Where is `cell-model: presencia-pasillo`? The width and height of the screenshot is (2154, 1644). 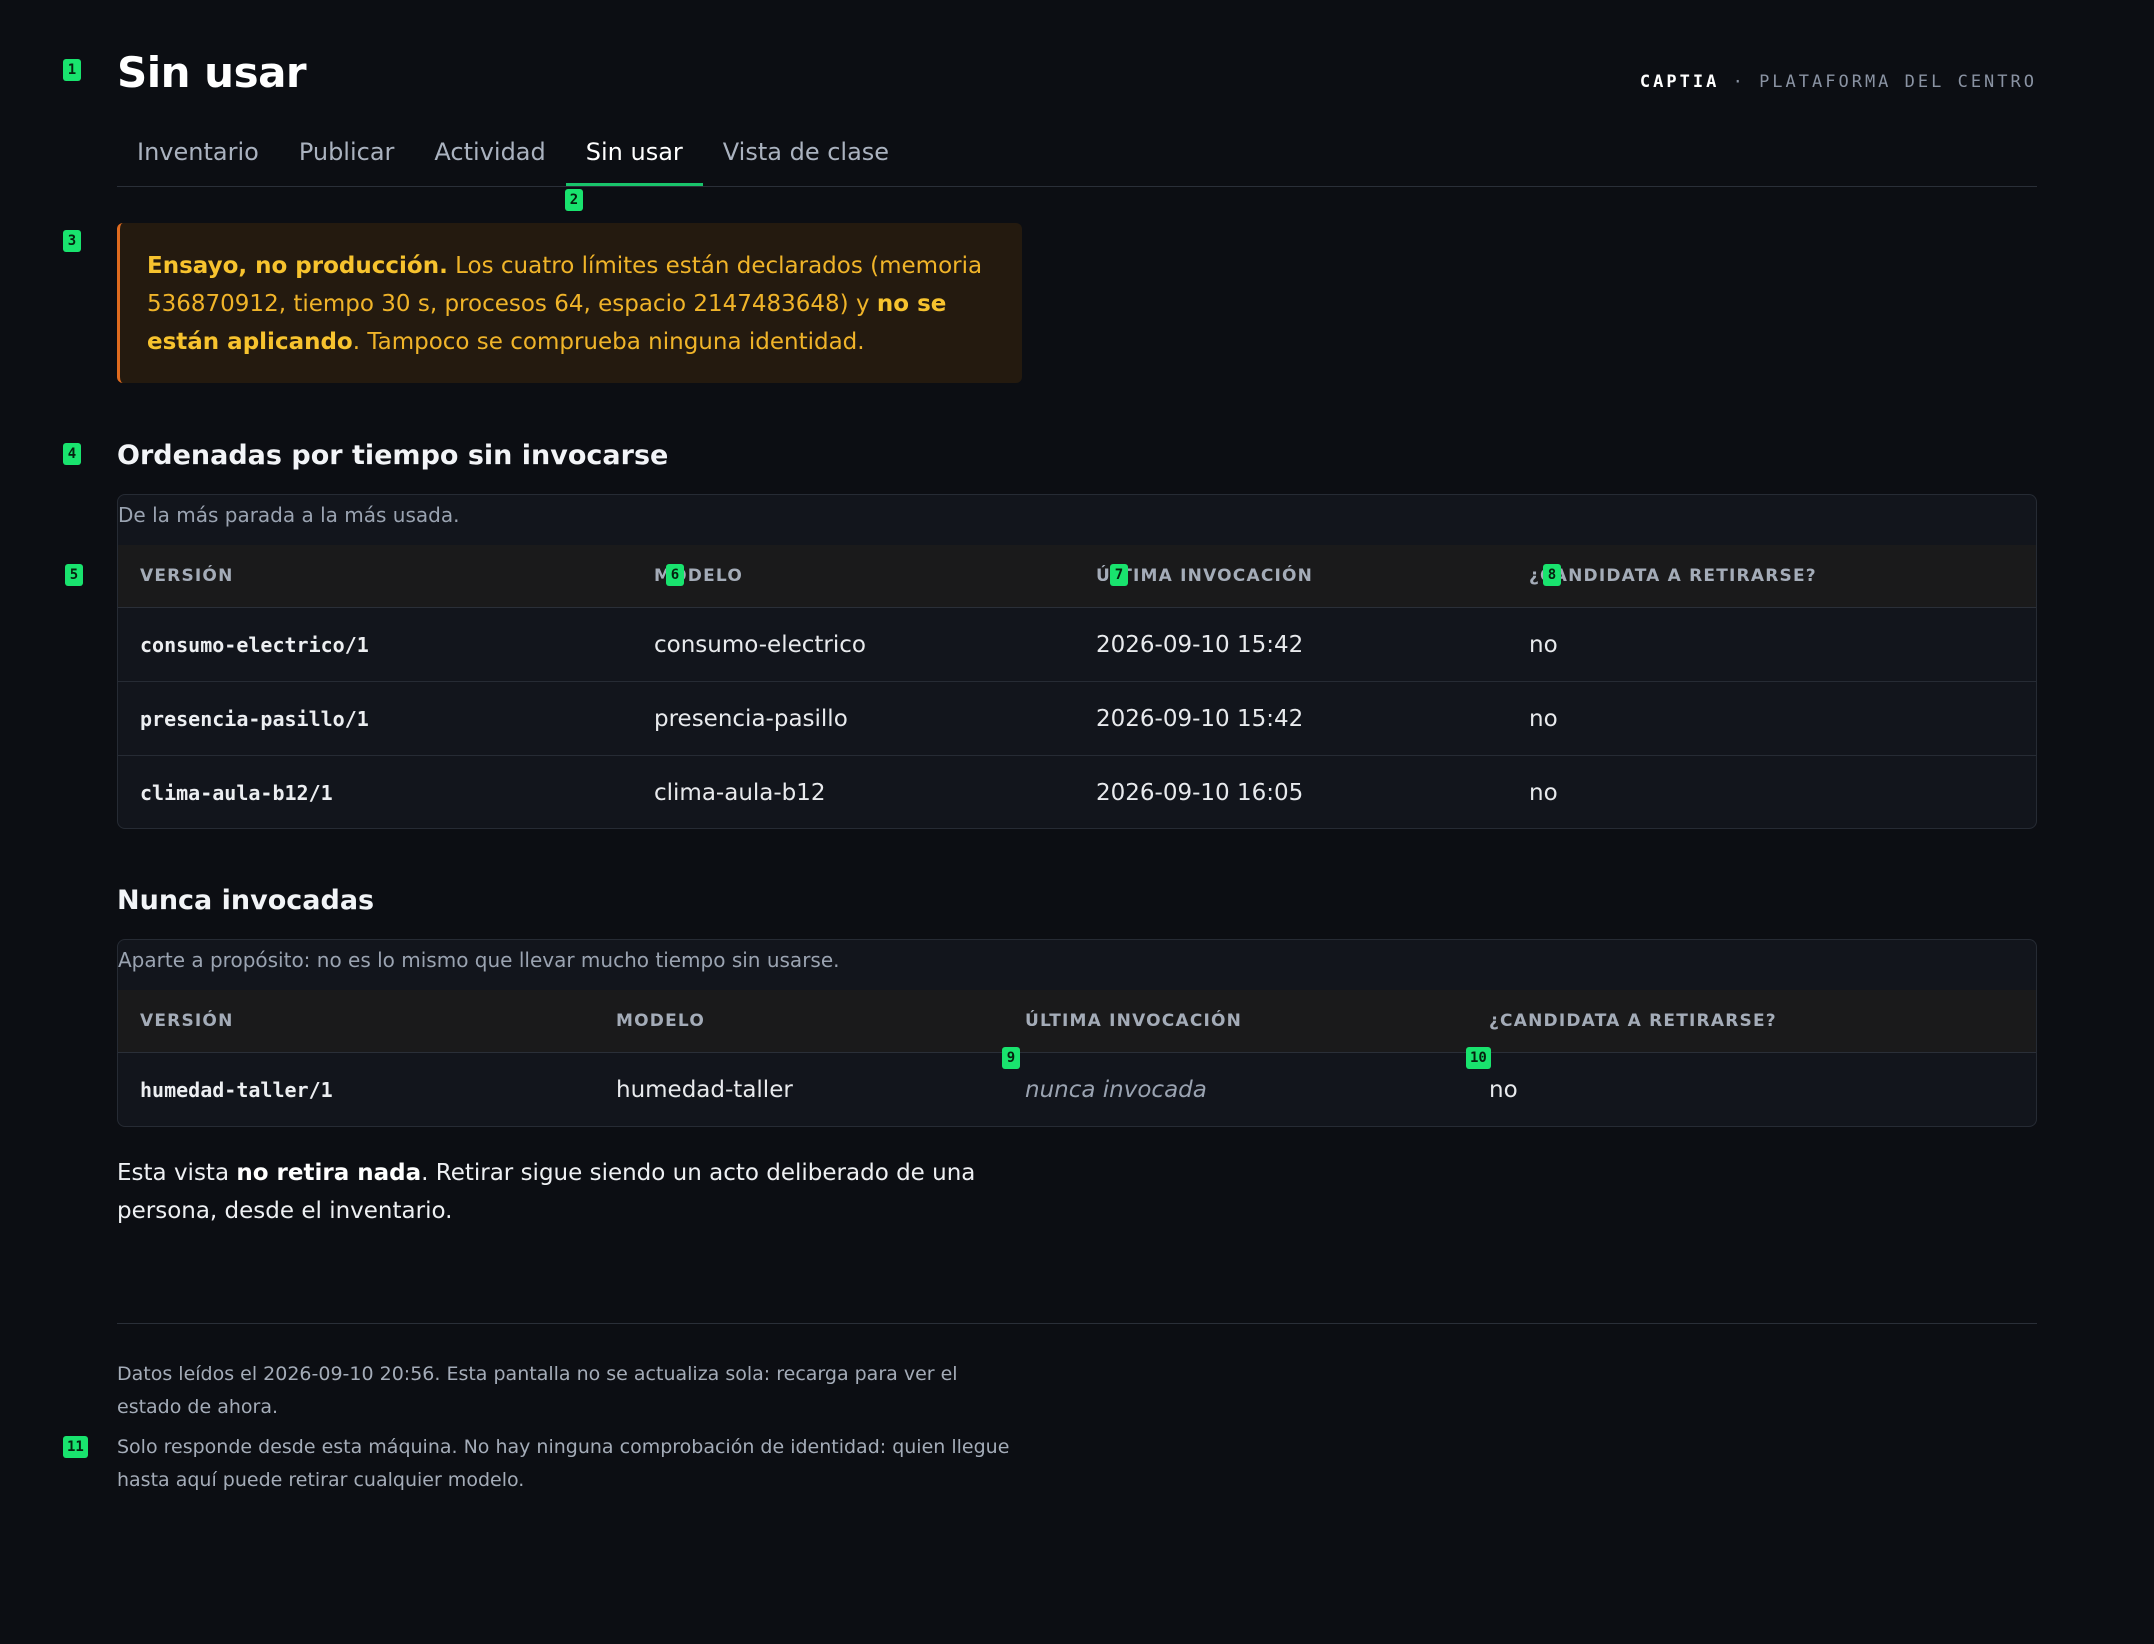 cell-model: presencia-pasillo is located at coordinates (853, 718).